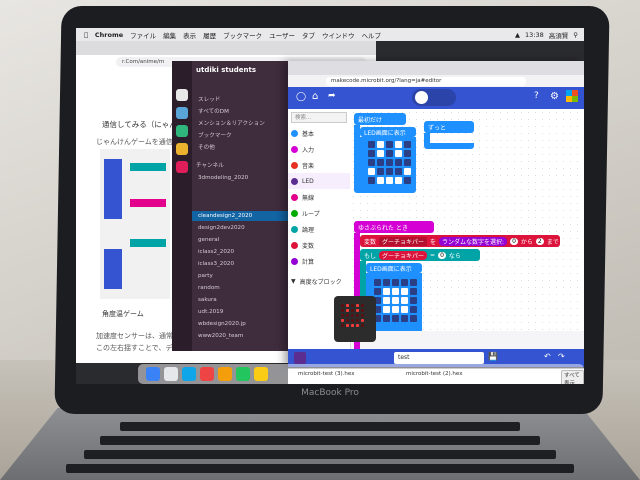  What do you see at coordinates (514, 241) in the screenshot?
I see `random-from-input: 0` at bounding box center [514, 241].